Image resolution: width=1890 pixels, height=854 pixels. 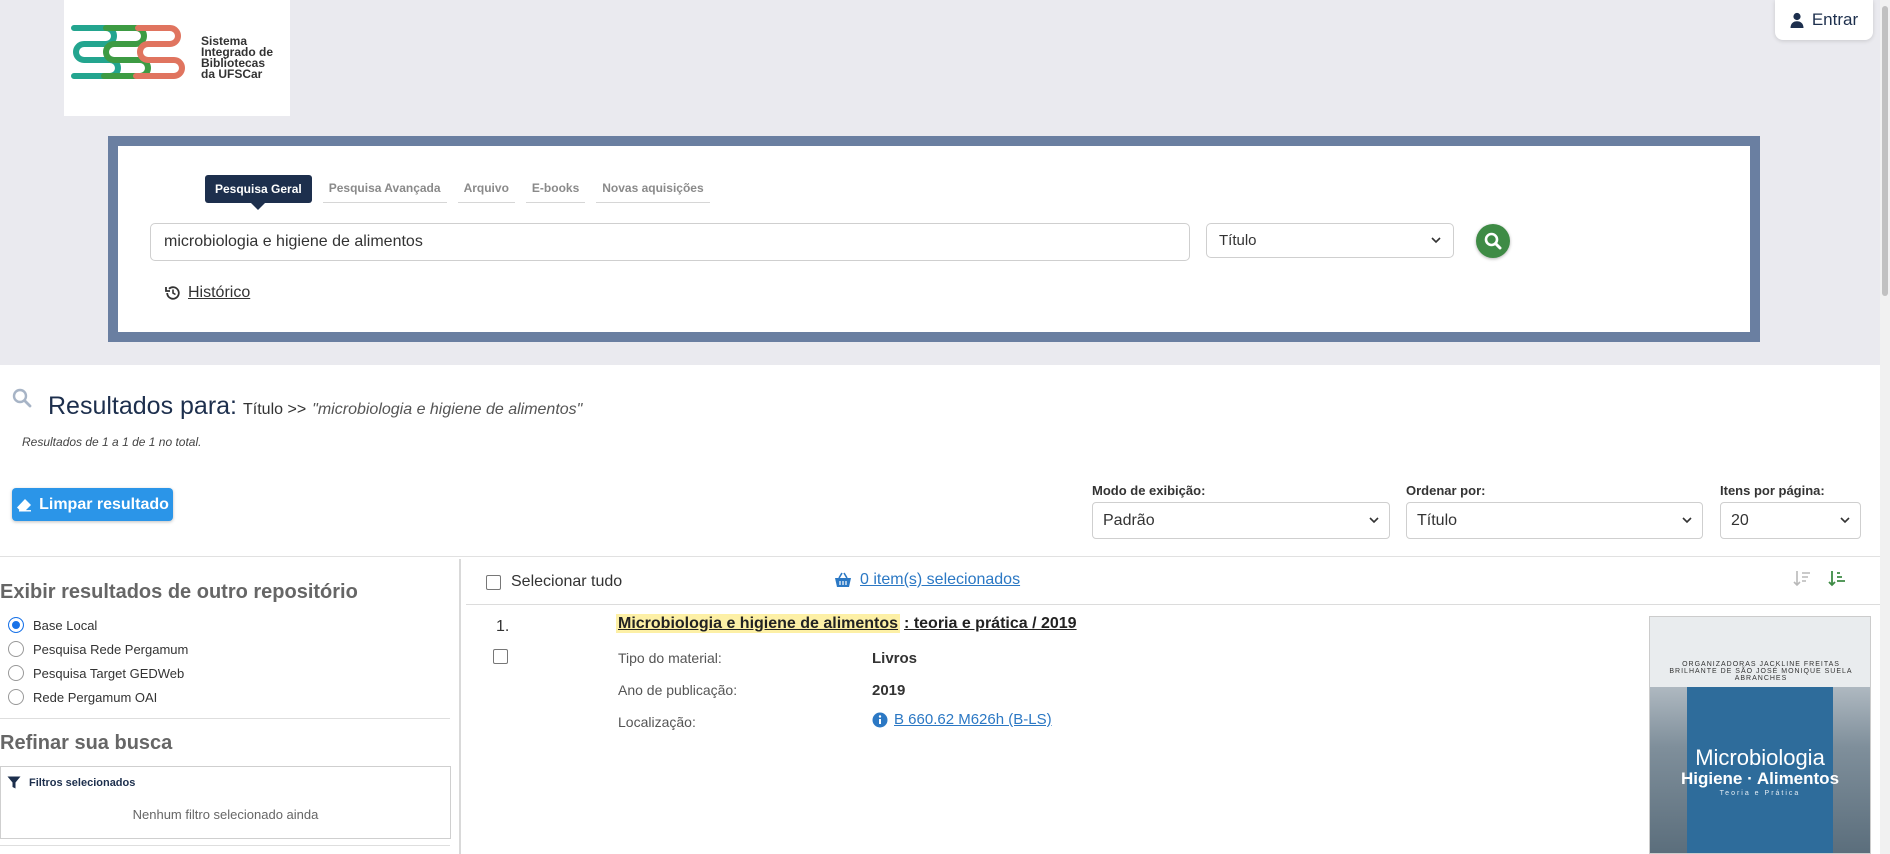 What do you see at coordinates (1790, 520) in the screenshot?
I see `per-page-select: 20` at bounding box center [1790, 520].